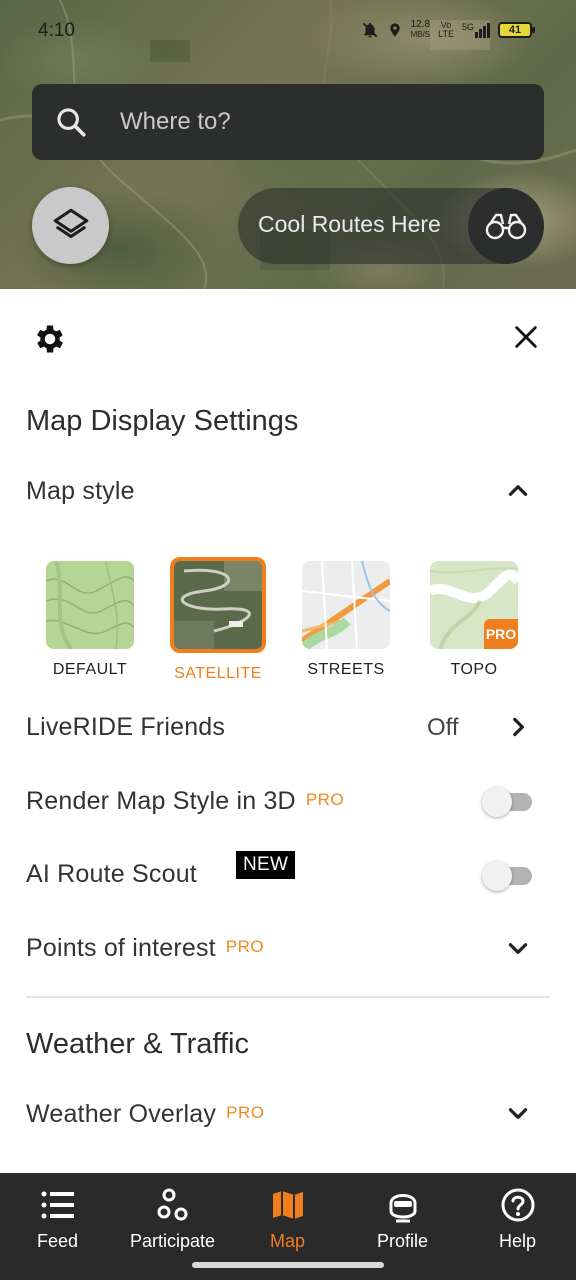  Describe the element at coordinates (162, 421) in the screenshot. I see `settings-title: Map Display Settings` at that location.